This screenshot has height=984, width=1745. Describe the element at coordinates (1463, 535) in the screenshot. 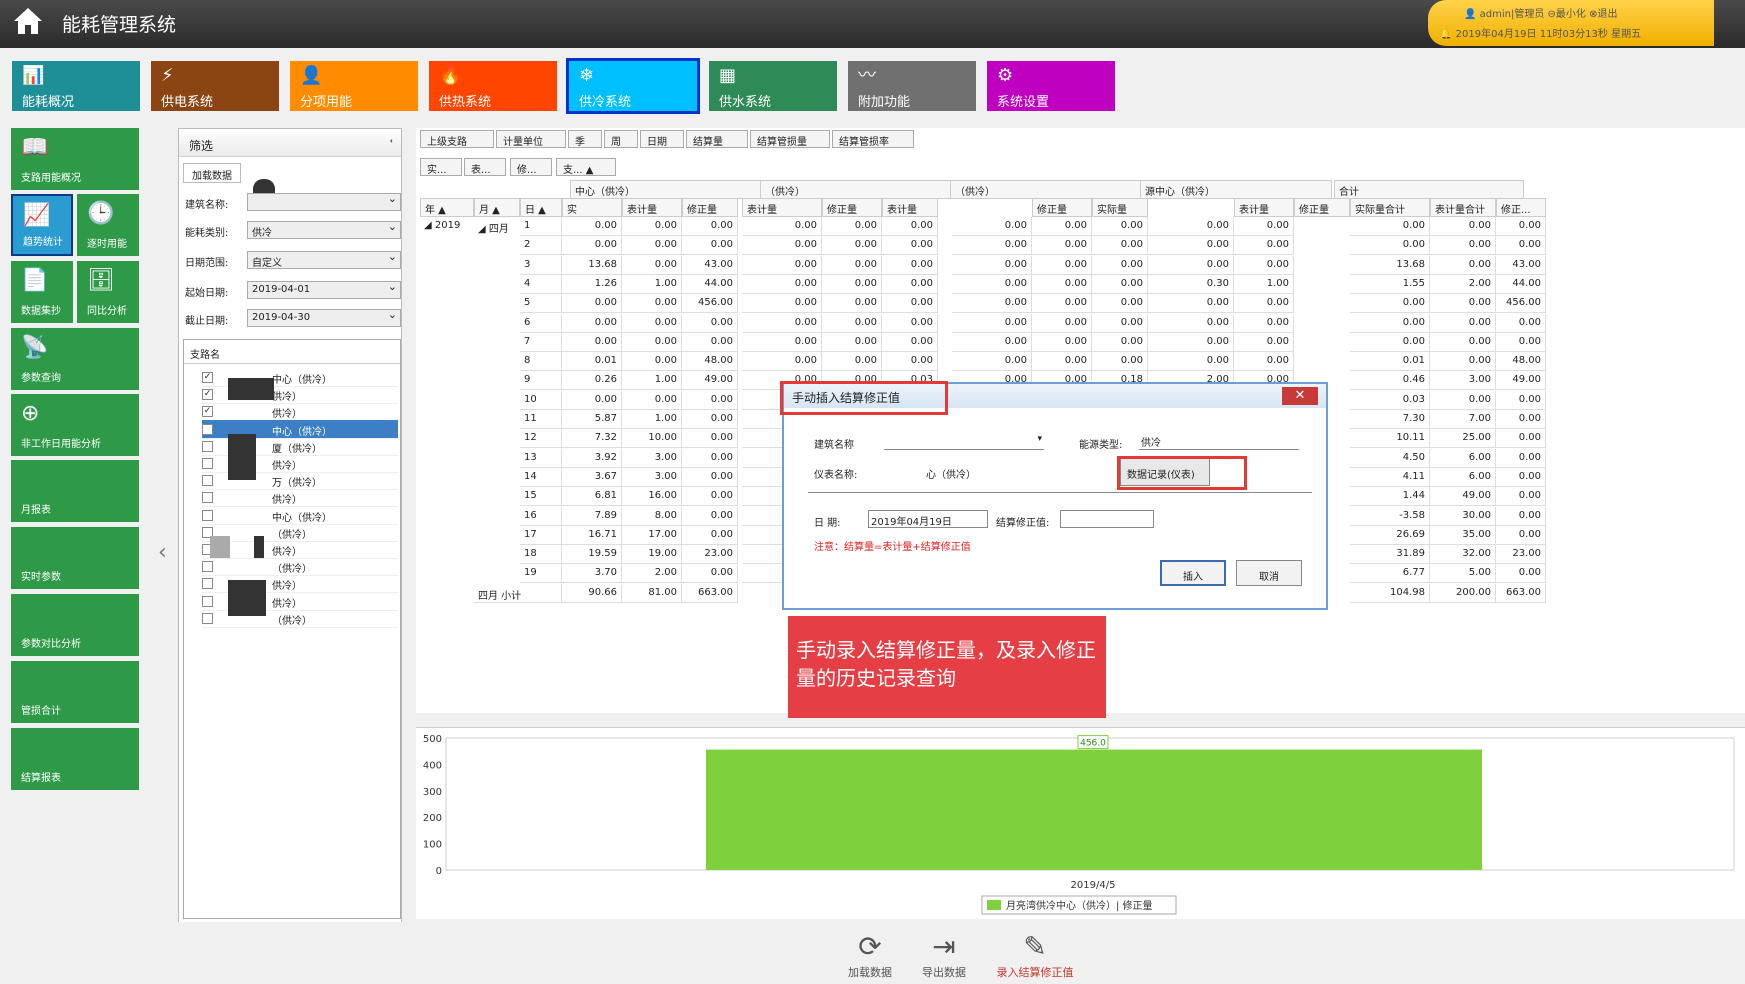

I see `grid-cell: 35.00` at that location.